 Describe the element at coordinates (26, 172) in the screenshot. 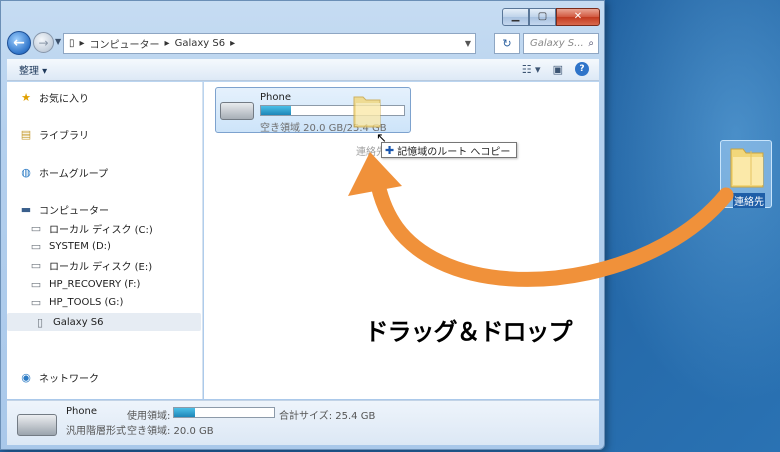

I see `homegroup-icon: ◍` at that location.